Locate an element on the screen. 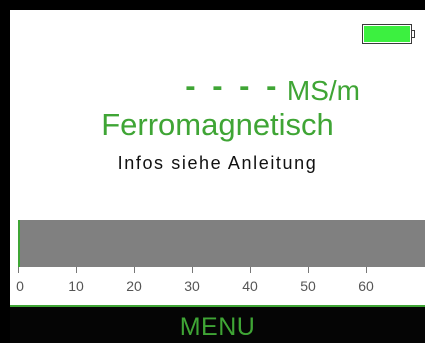 This screenshot has width=425, height=343. softkey-bar: MENU is located at coordinates (217, 324).